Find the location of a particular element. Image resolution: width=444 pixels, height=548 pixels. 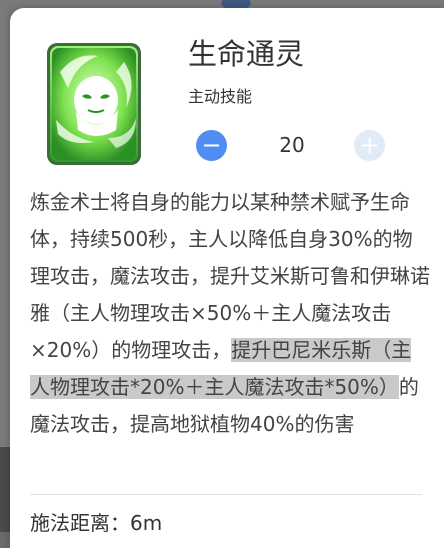

plus-icon: + is located at coordinates (369, 145).